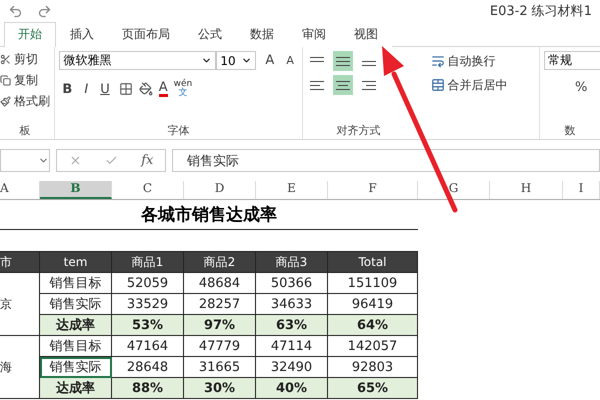 This screenshot has height=400, width=600. I want to click on underline-button: U, so click(105, 89).